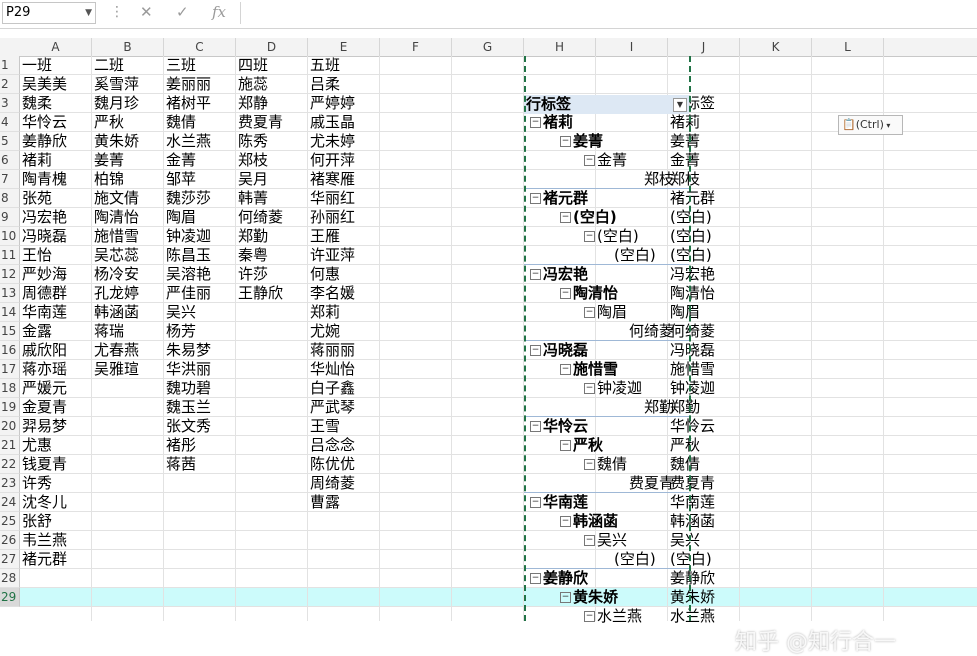 This screenshot has height=656, width=977. Describe the element at coordinates (10, 464) in the screenshot. I see `row-header-22: 22` at that location.